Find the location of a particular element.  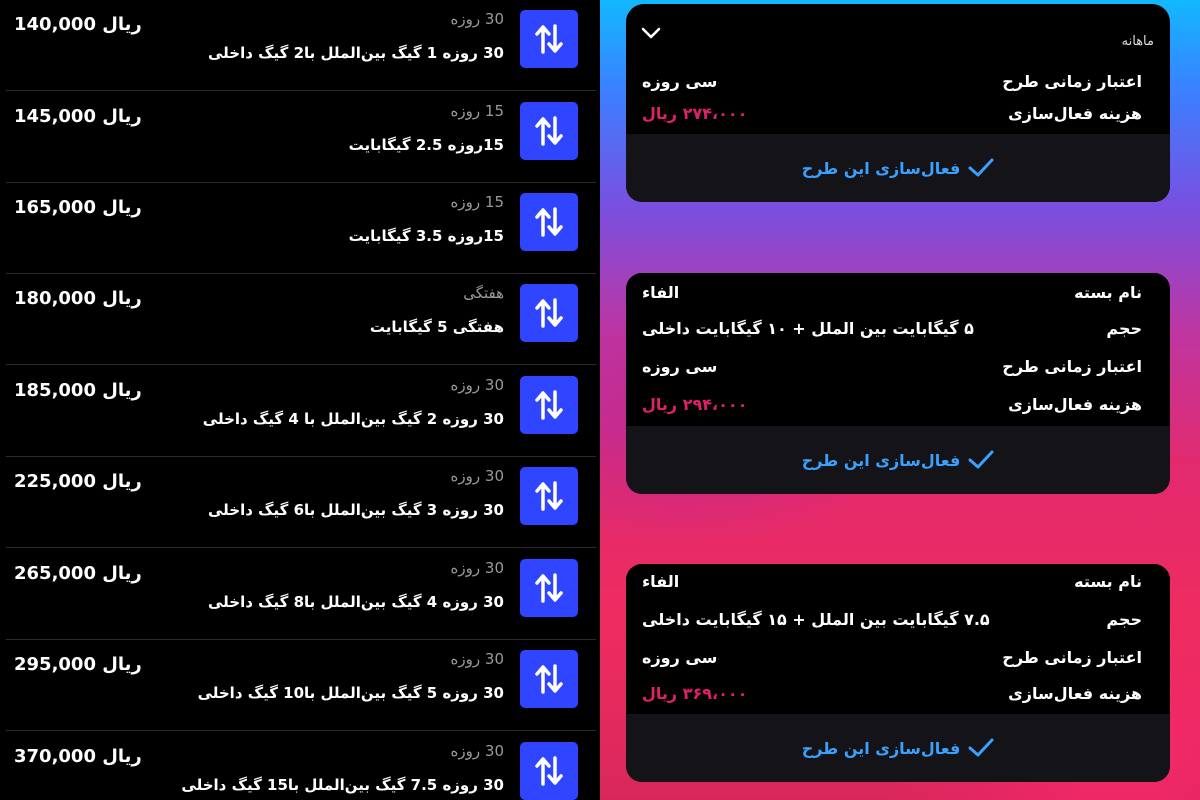

package-price: 225,000 ریال is located at coordinates (78, 481).